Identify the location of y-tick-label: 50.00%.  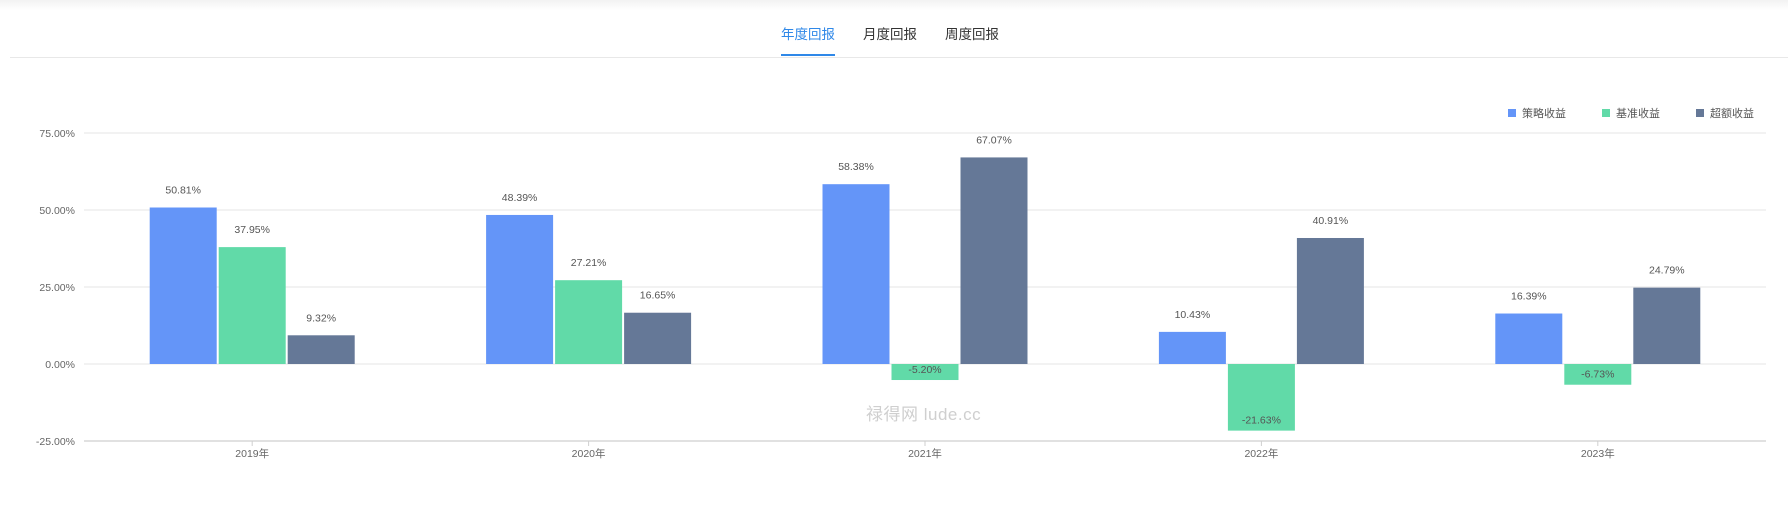
(57, 211).